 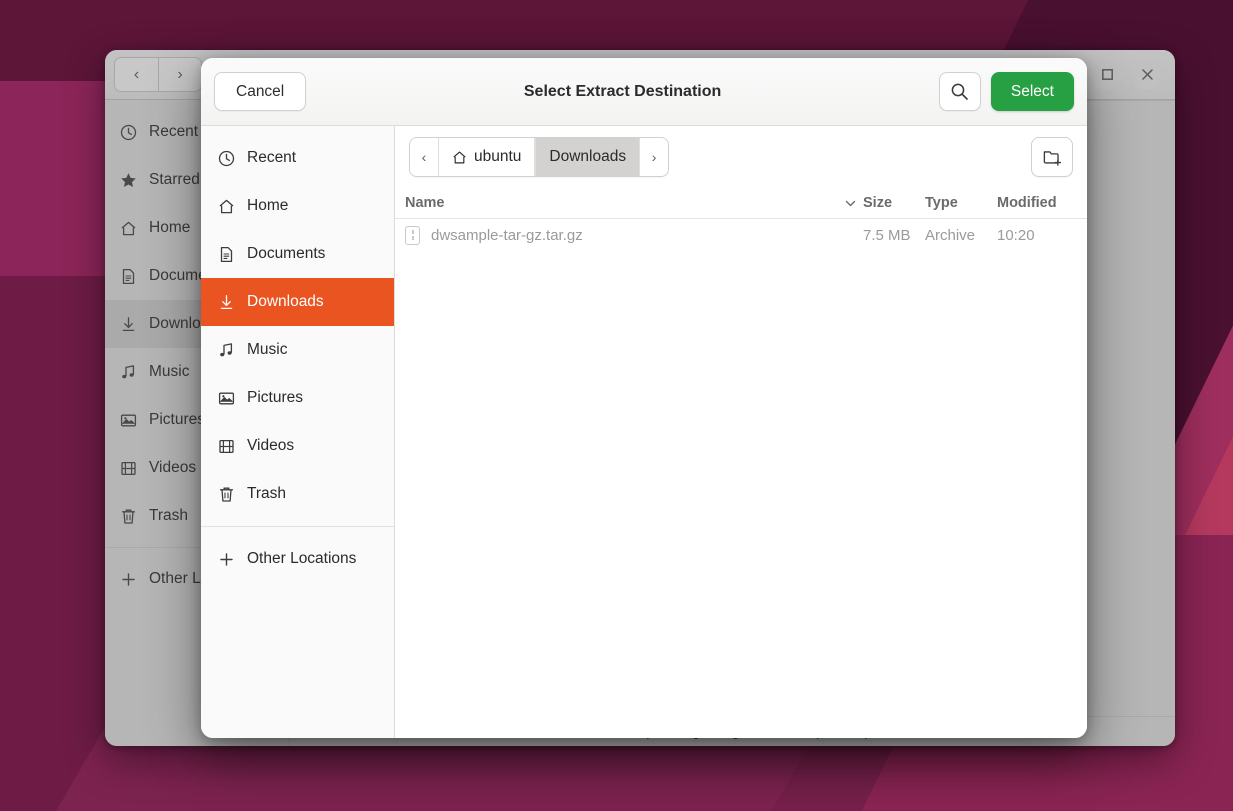 I want to click on column-header-modified-label: Modified, so click(x=1027, y=203).